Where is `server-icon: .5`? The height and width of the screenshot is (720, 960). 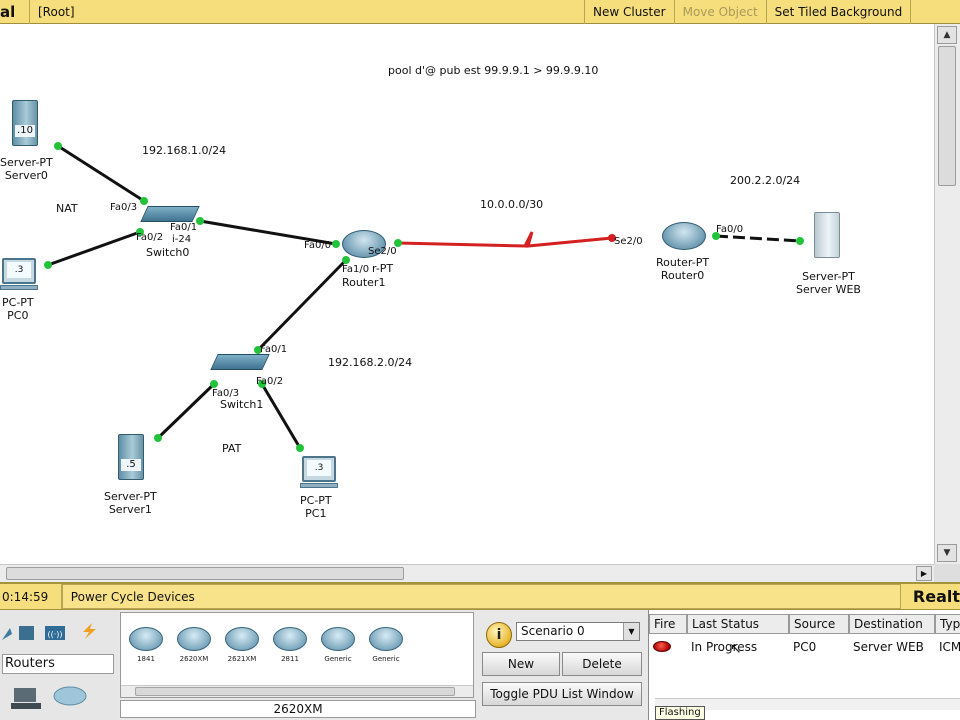 server-icon: .5 is located at coordinates (131, 457).